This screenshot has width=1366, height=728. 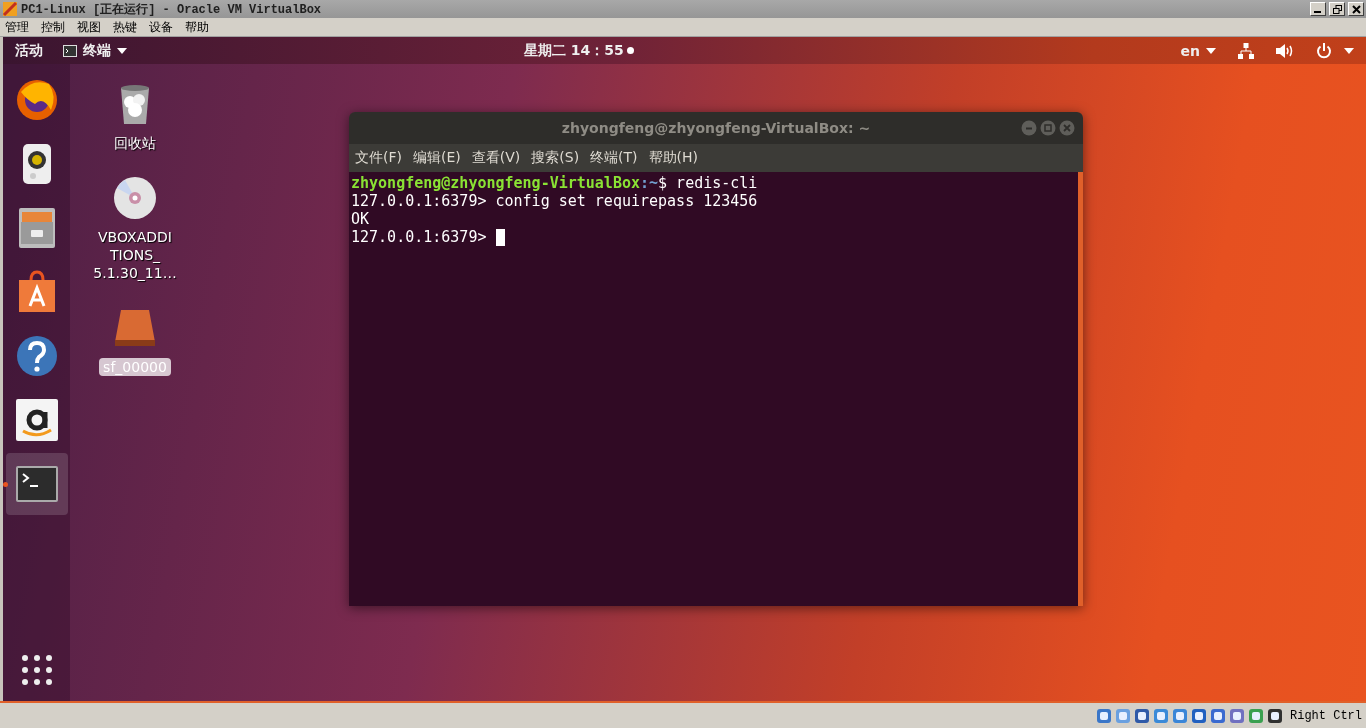 I want to click on close-icon, so click(x=1356, y=9).